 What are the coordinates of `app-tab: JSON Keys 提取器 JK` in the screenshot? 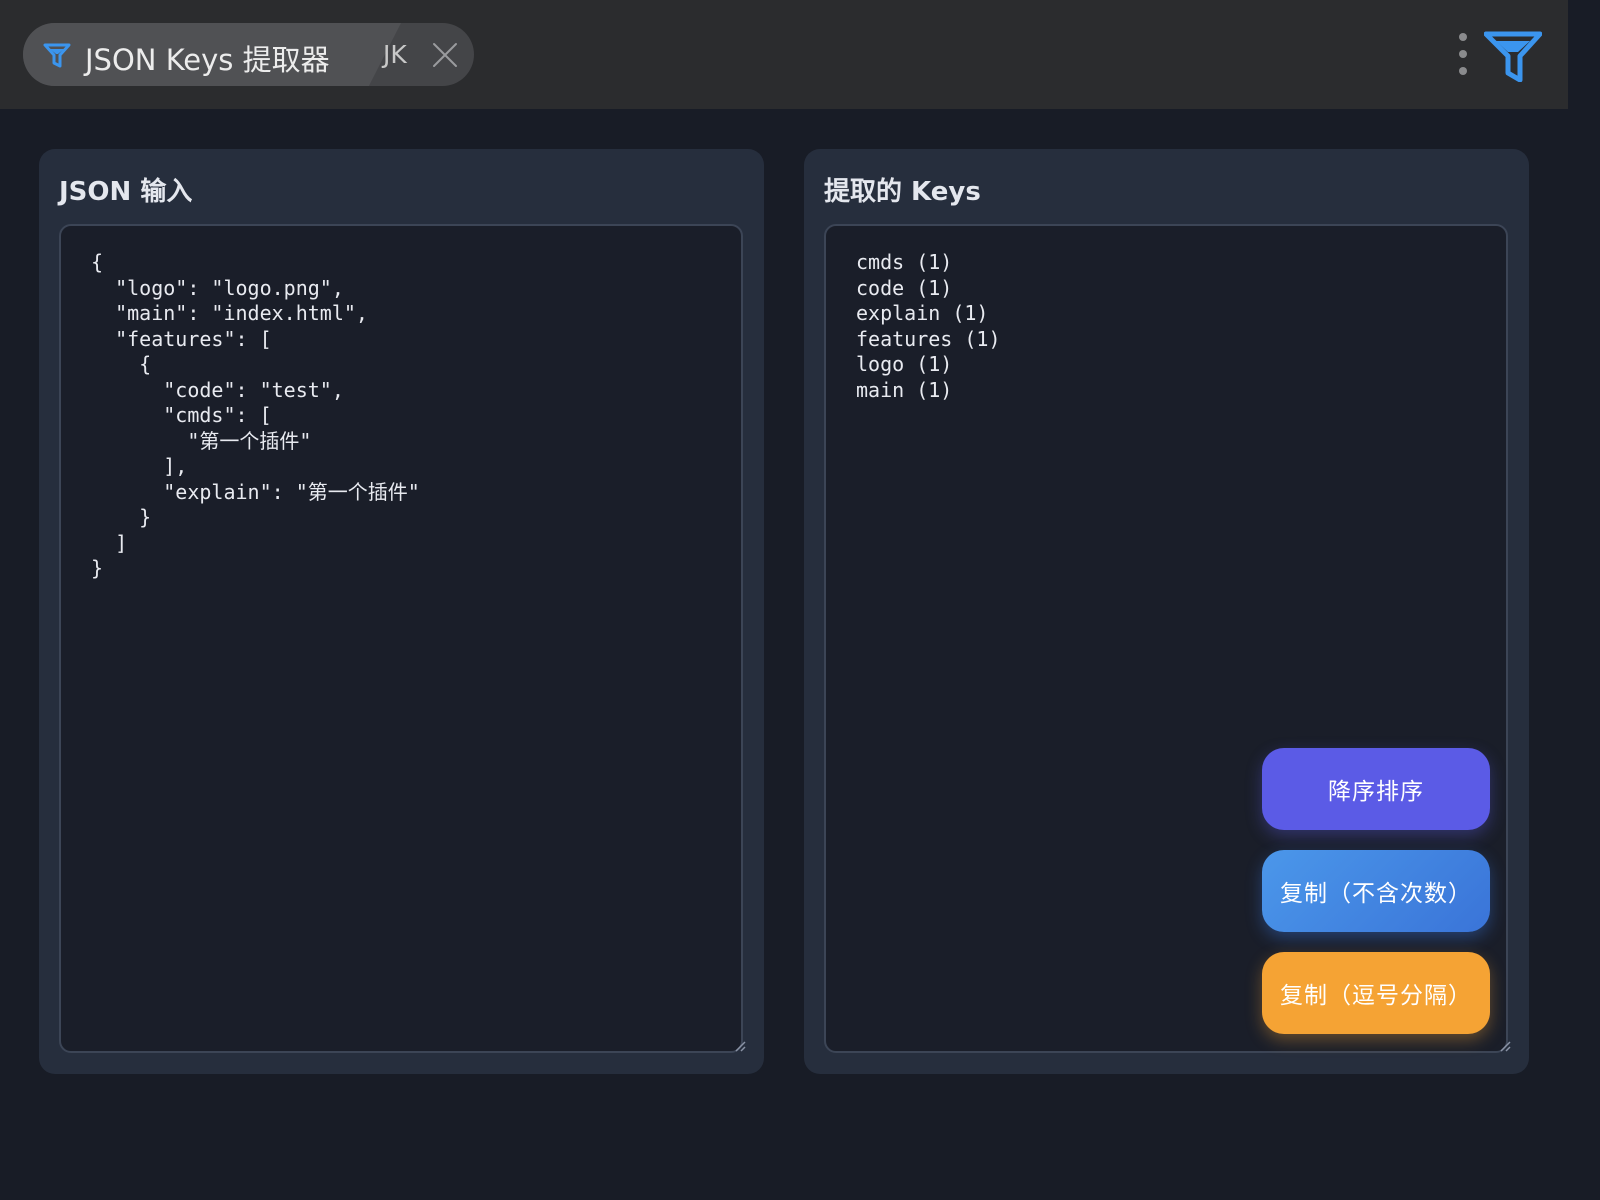 It's located at (248, 54).